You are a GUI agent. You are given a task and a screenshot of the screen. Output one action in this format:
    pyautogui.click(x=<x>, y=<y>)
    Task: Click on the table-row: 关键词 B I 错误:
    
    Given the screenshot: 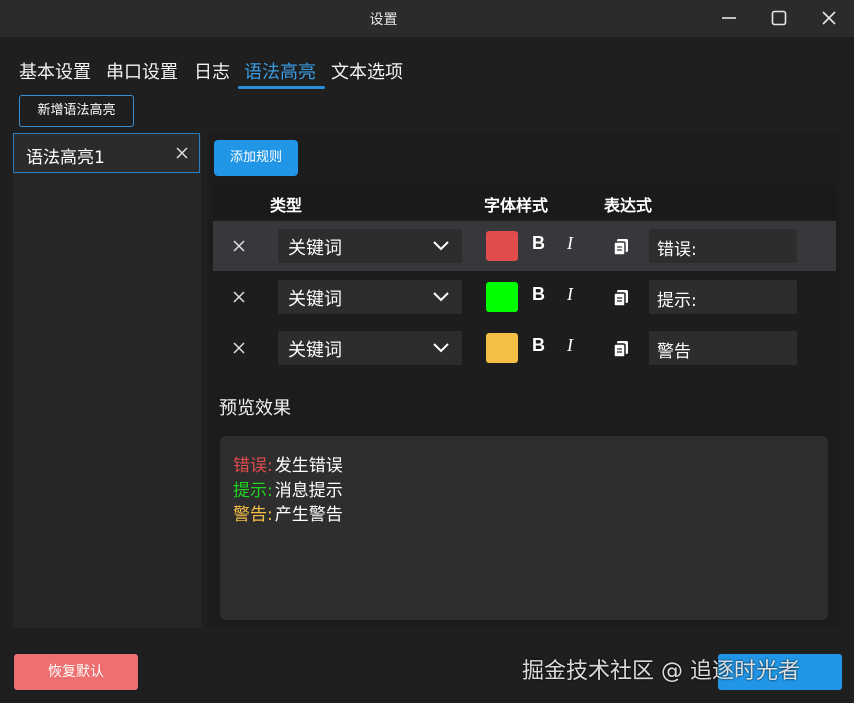 What is the action you would take?
    pyautogui.click(x=524, y=246)
    